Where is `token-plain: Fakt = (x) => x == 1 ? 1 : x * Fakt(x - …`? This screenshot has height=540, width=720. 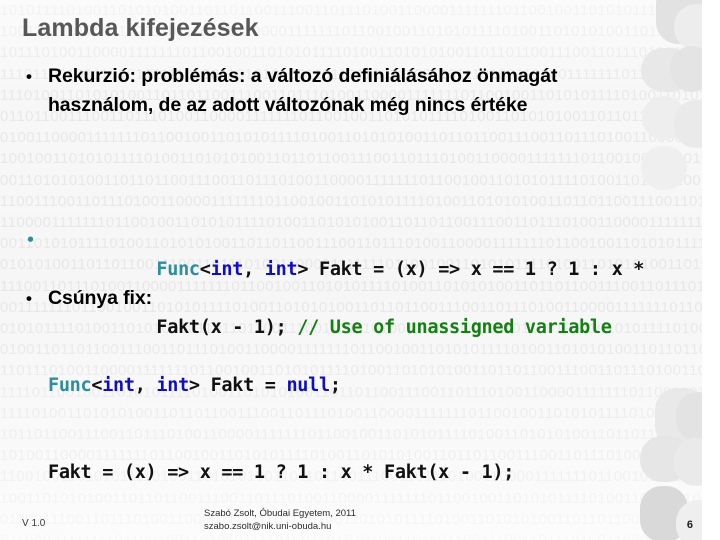 token-plain: Fakt = (x) => x == 1 ? 1 : x * Fakt(x - … is located at coordinates (281, 472).